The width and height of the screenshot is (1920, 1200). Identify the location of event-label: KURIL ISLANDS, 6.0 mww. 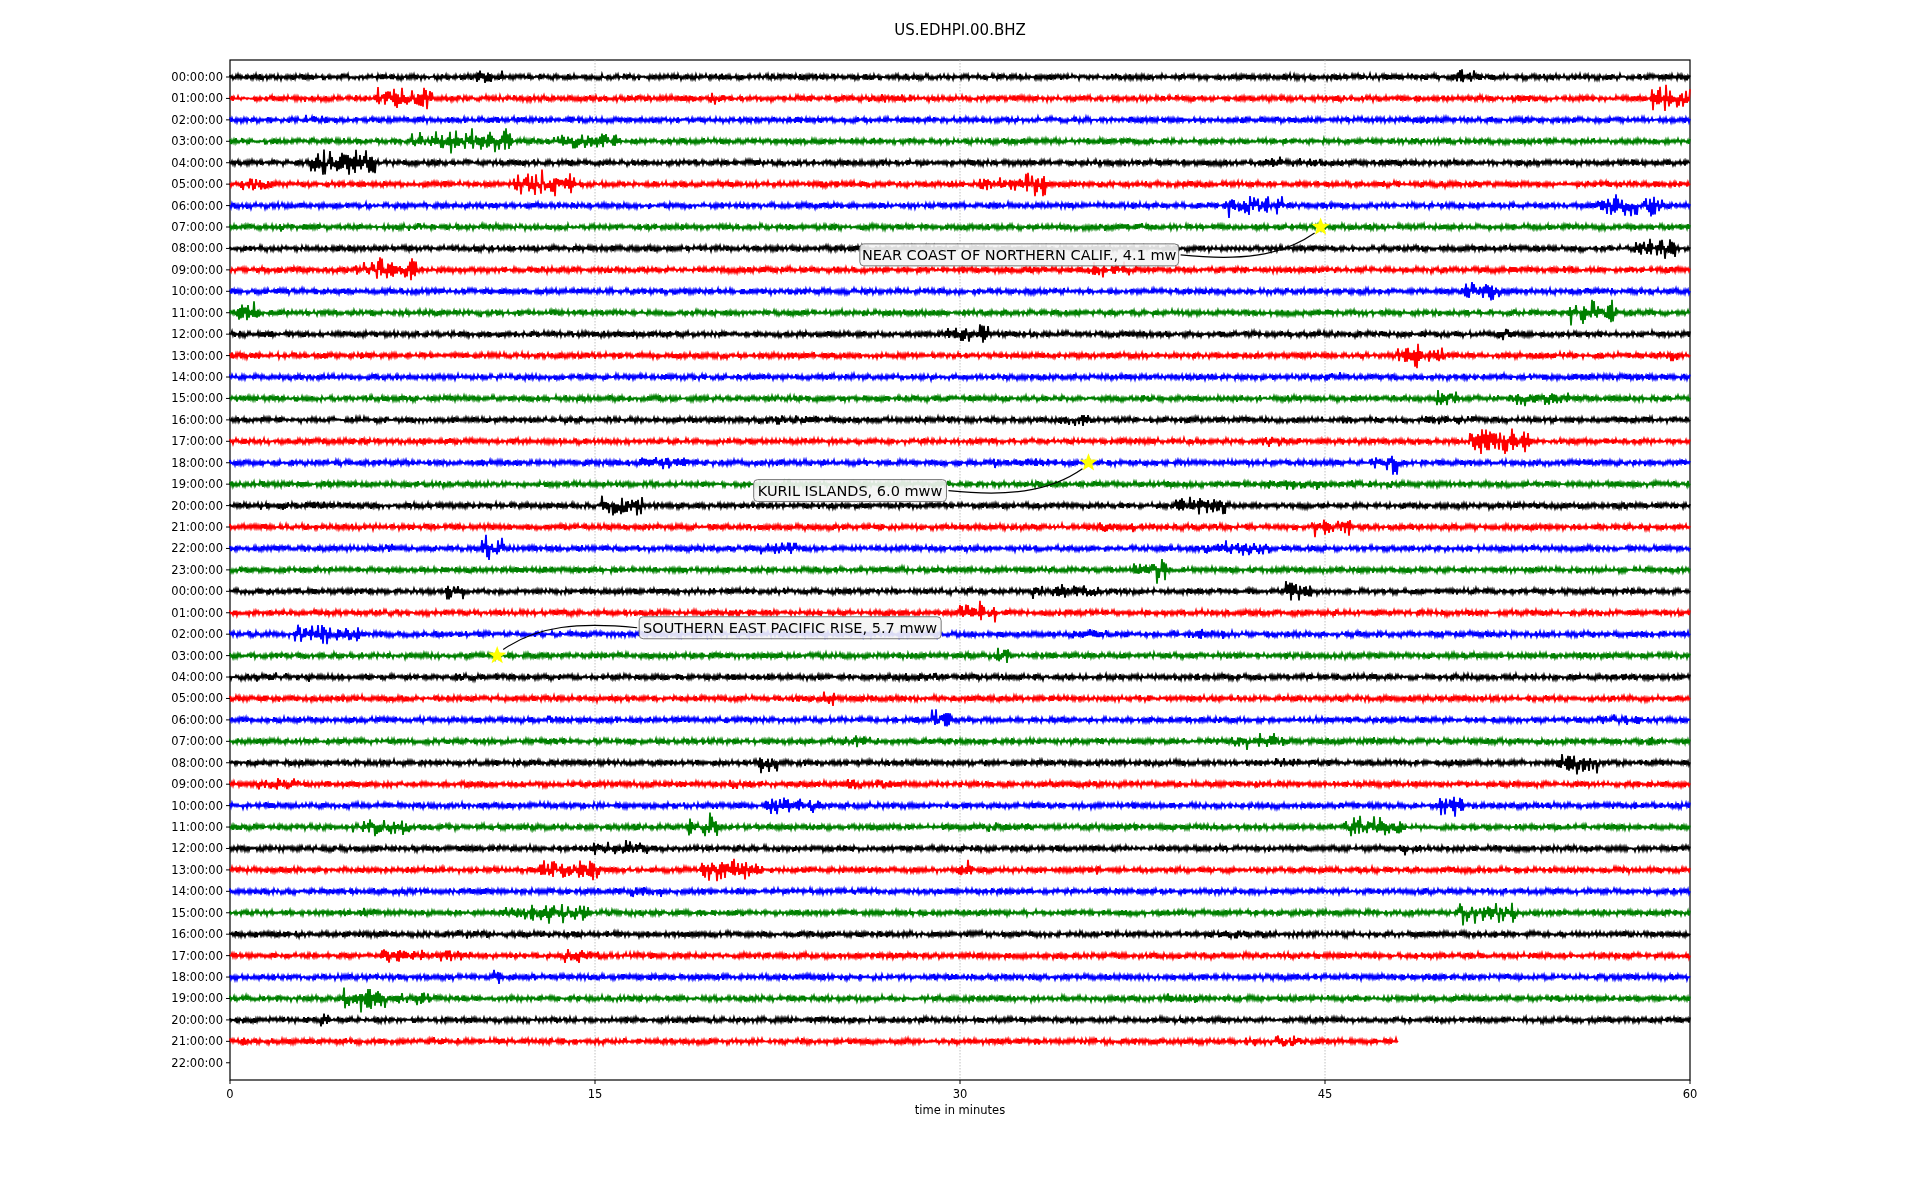
(850, 491).